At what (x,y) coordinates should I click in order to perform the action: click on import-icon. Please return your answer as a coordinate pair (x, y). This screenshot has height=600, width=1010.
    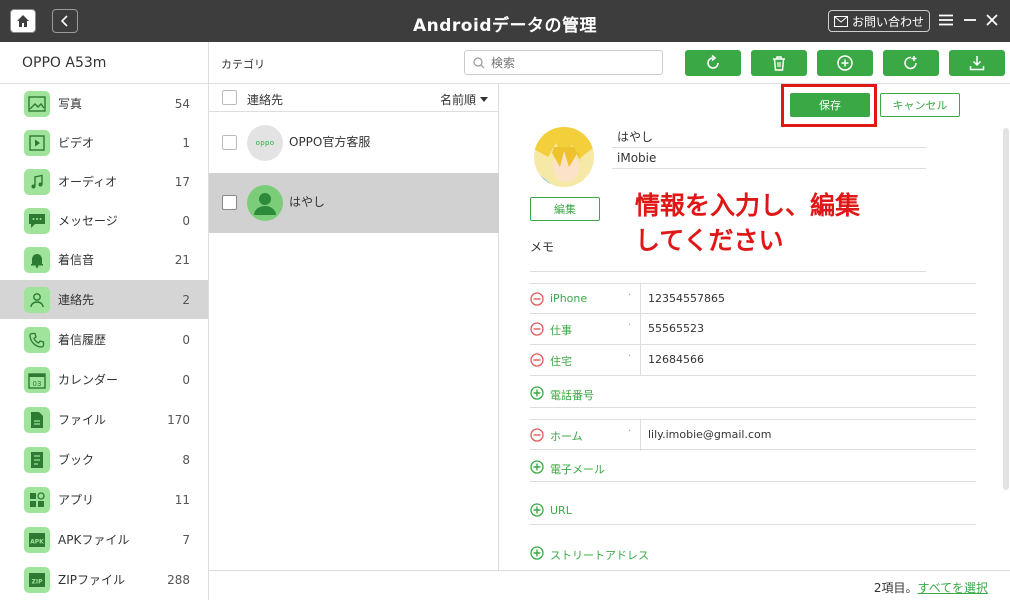
    Looking at the image, I should click on (910, 63).